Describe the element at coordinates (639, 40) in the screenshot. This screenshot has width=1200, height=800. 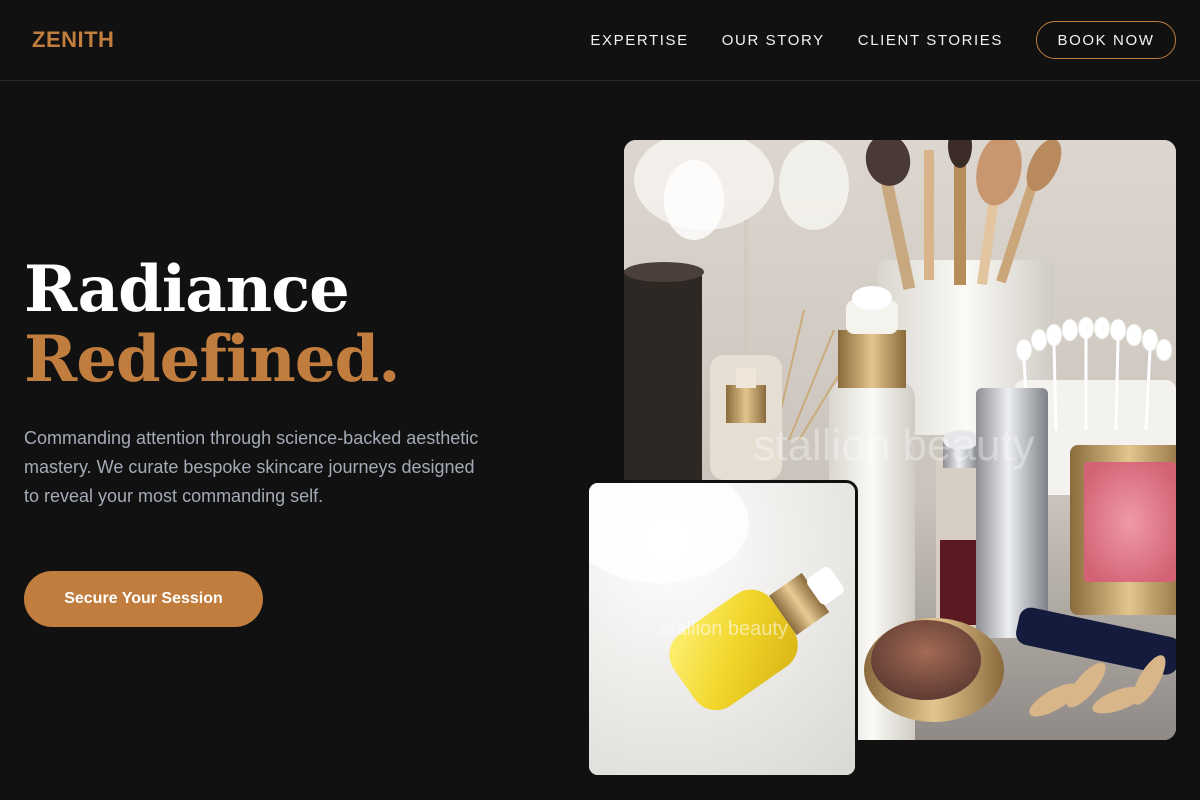
I see `nav-link-expertise: EXPERTISE` at that location.